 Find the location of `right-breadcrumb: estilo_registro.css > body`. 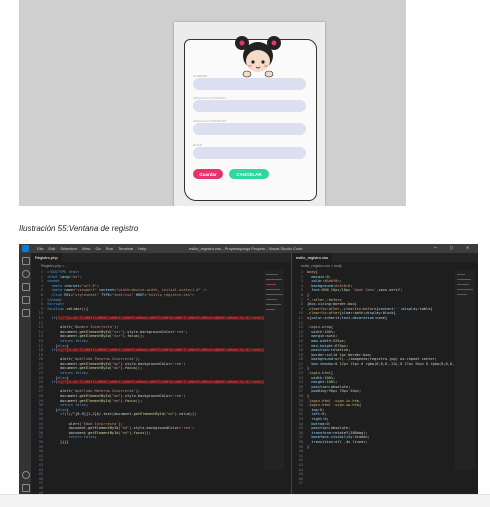

right-breadcrumb: estilo_registro.css > body is located at coordinates (321, 266).